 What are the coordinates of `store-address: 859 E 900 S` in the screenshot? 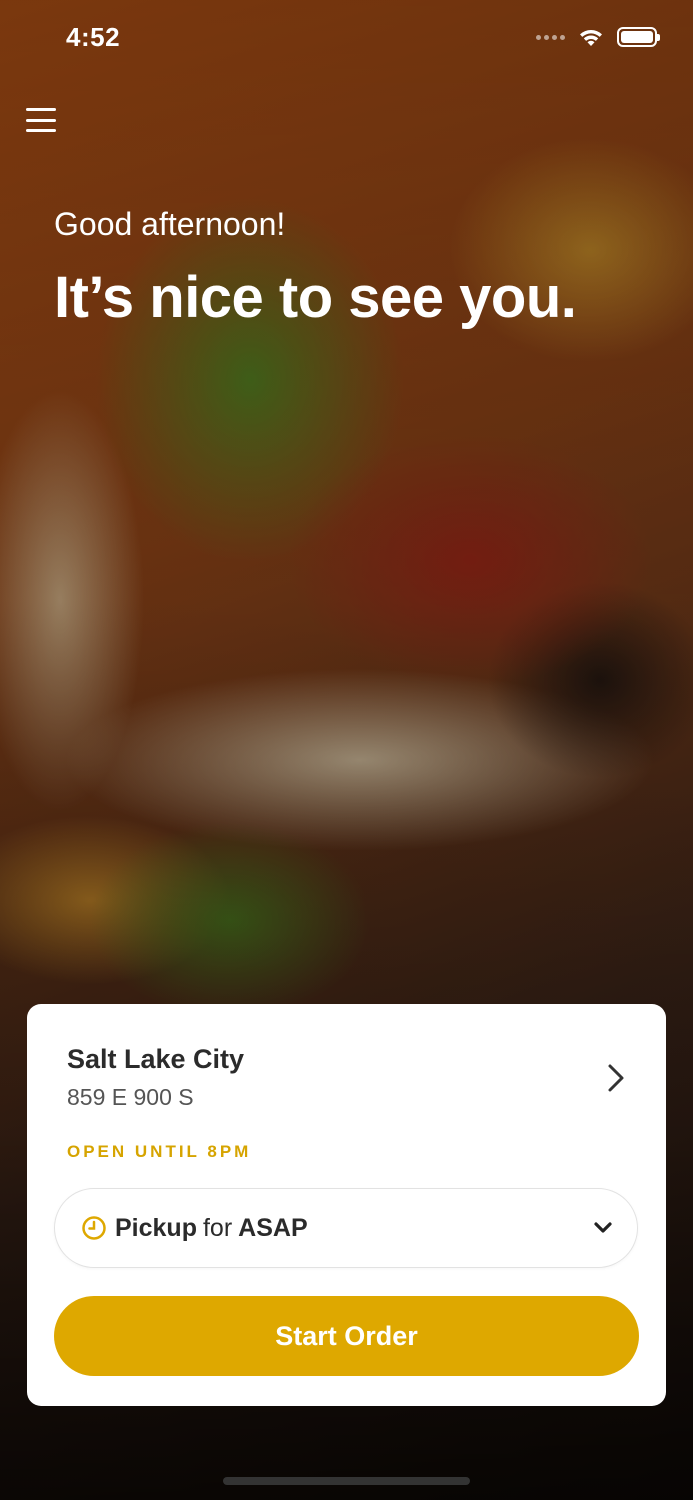 It's located at (130, 1097).